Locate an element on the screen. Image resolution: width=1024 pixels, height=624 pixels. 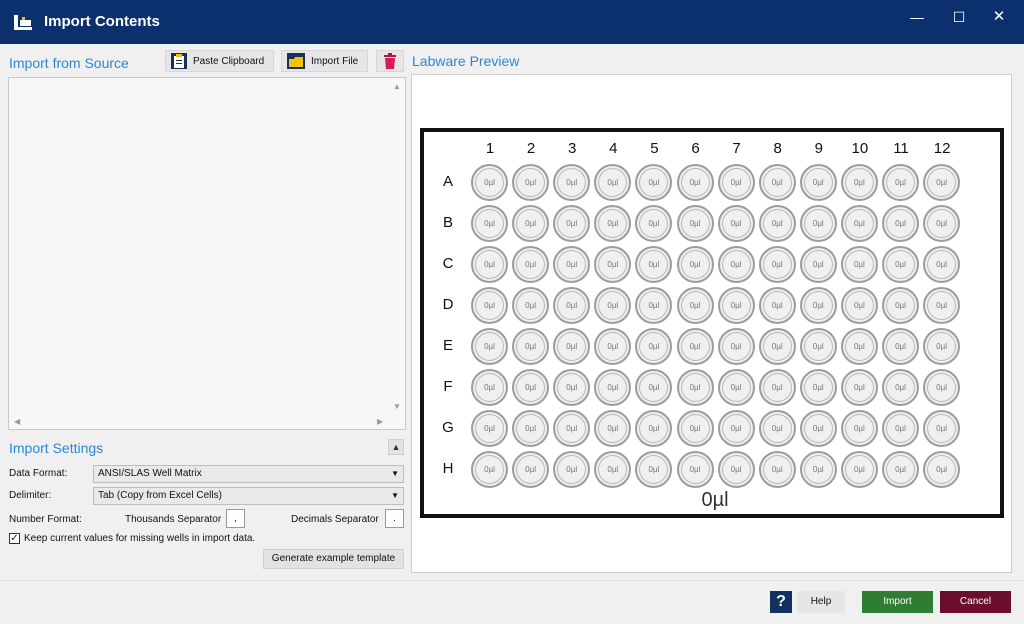
well-E3: 0µl is located at coordinates (572, 346).